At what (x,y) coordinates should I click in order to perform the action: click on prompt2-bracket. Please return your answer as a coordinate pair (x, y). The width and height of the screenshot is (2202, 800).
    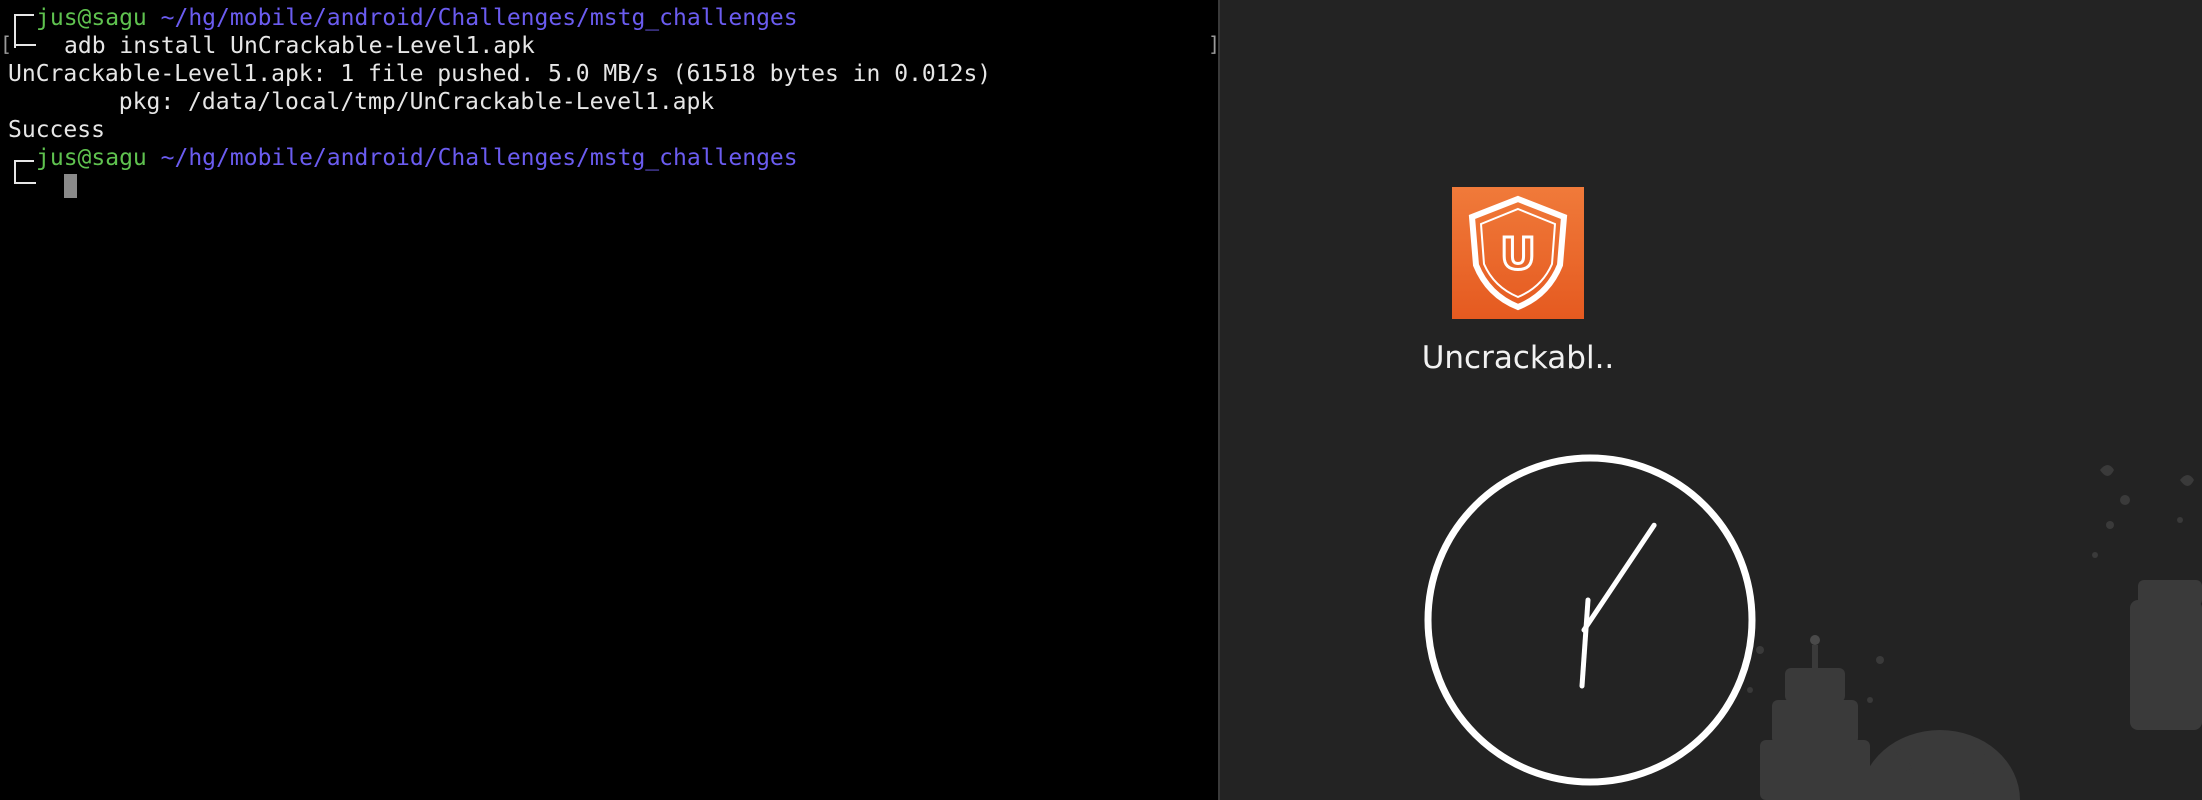
    Looking at the image, I should click on (24, 172).